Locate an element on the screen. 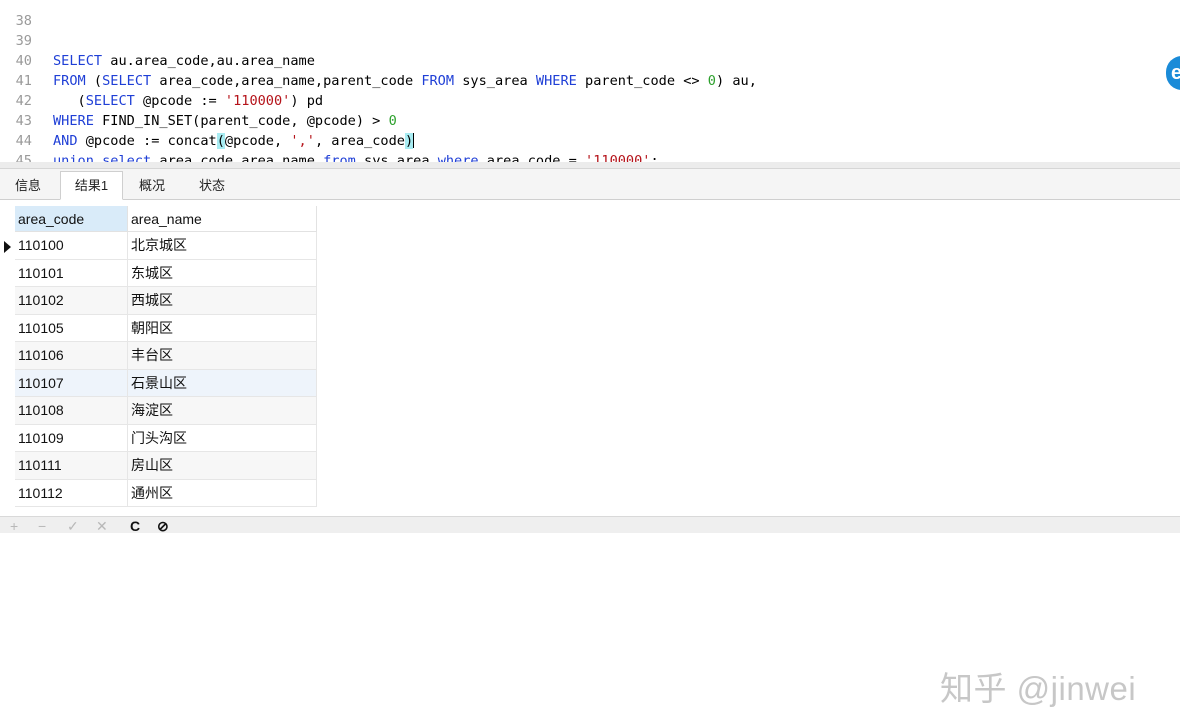 The image size is (1180, 710). grid-toolbar: + − ✓ ✕ C ⊘ is located at coordinates (590, 524).